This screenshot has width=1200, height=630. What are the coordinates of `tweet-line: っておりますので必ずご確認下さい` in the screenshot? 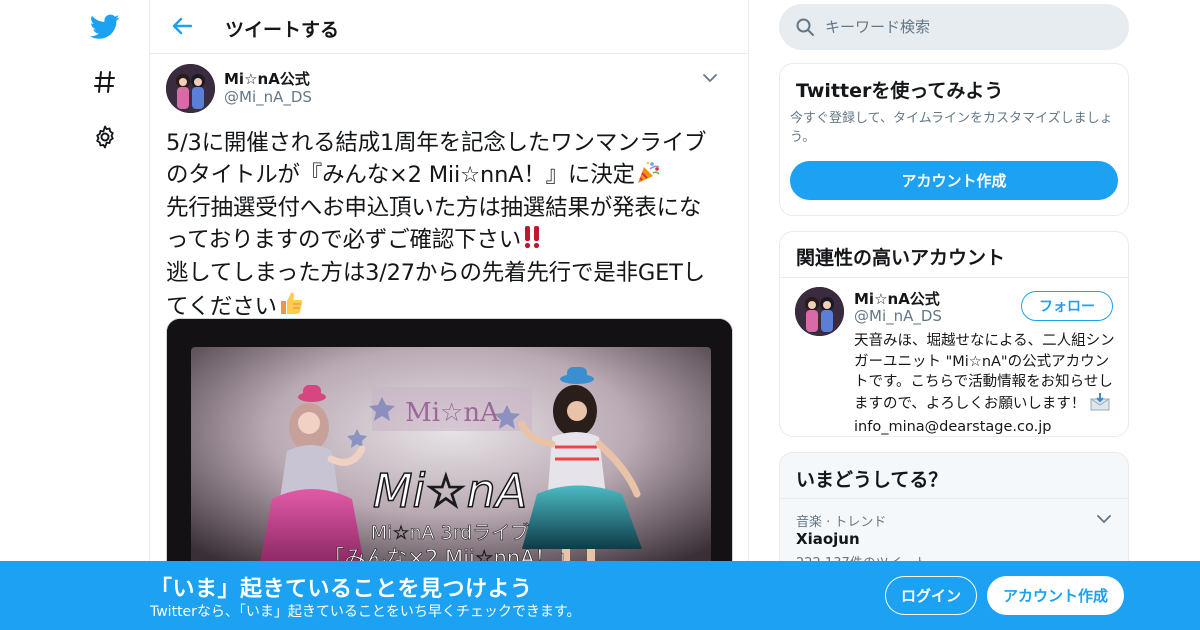 It's located at (449, 241).